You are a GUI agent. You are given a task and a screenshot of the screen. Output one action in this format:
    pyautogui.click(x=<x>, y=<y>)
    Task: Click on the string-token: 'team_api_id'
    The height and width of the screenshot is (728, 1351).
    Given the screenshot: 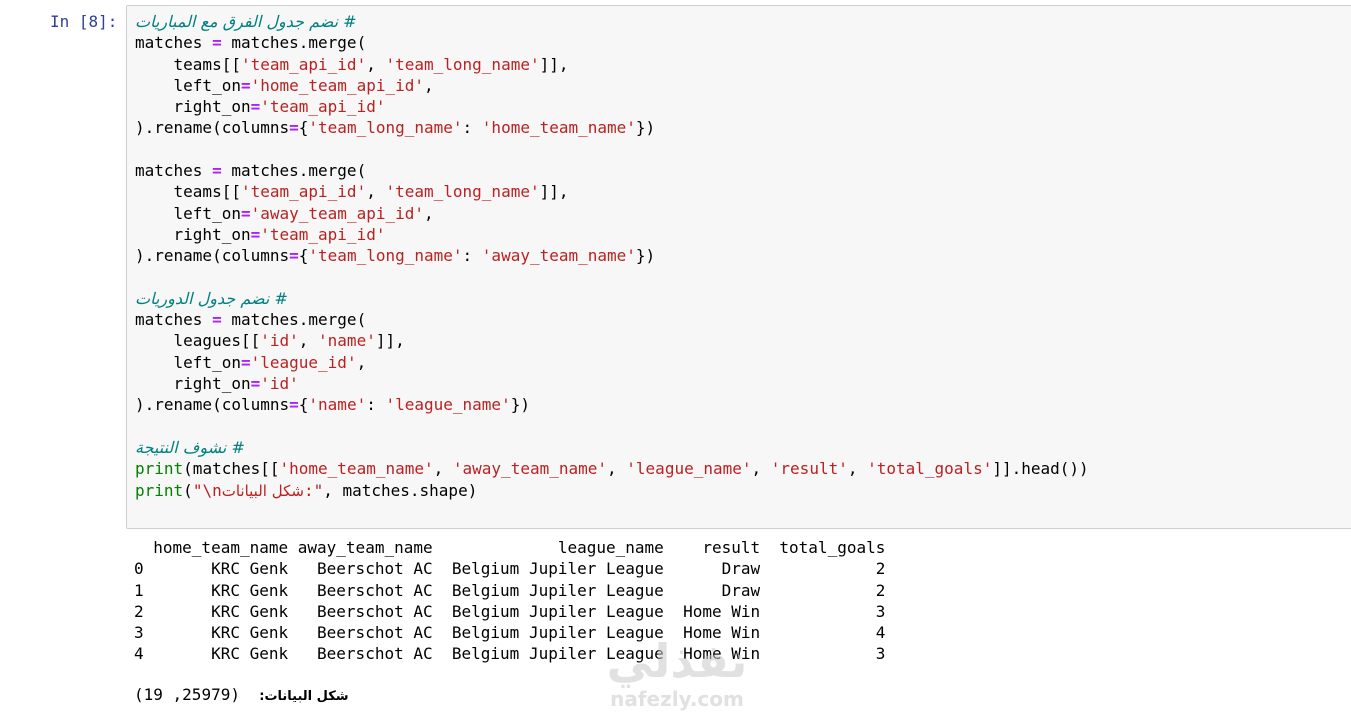 What is the action you would take?
    pyautogui.click(x=323, y=107)
    